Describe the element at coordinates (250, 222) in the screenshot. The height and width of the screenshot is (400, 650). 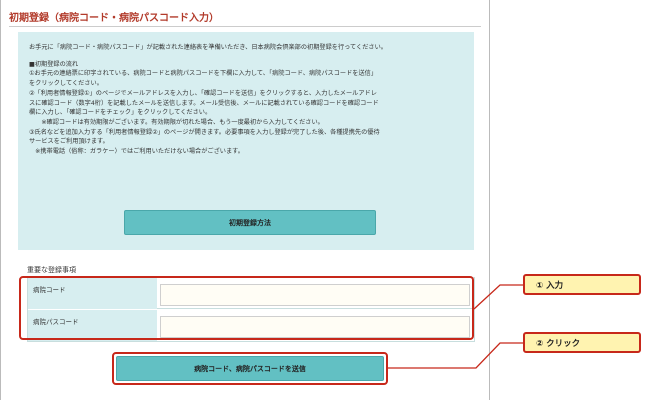
I see `registration-method-button: 初期登録方法` at that location.